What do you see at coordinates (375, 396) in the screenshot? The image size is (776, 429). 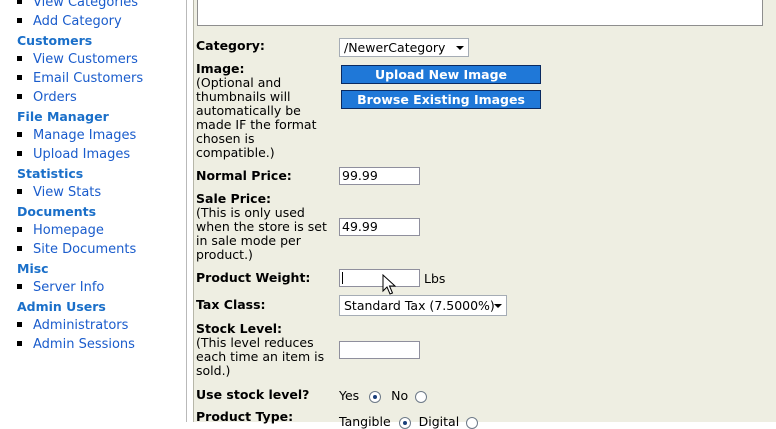 I see `use-stock-yes-radio` at bounding box center [375, 396].